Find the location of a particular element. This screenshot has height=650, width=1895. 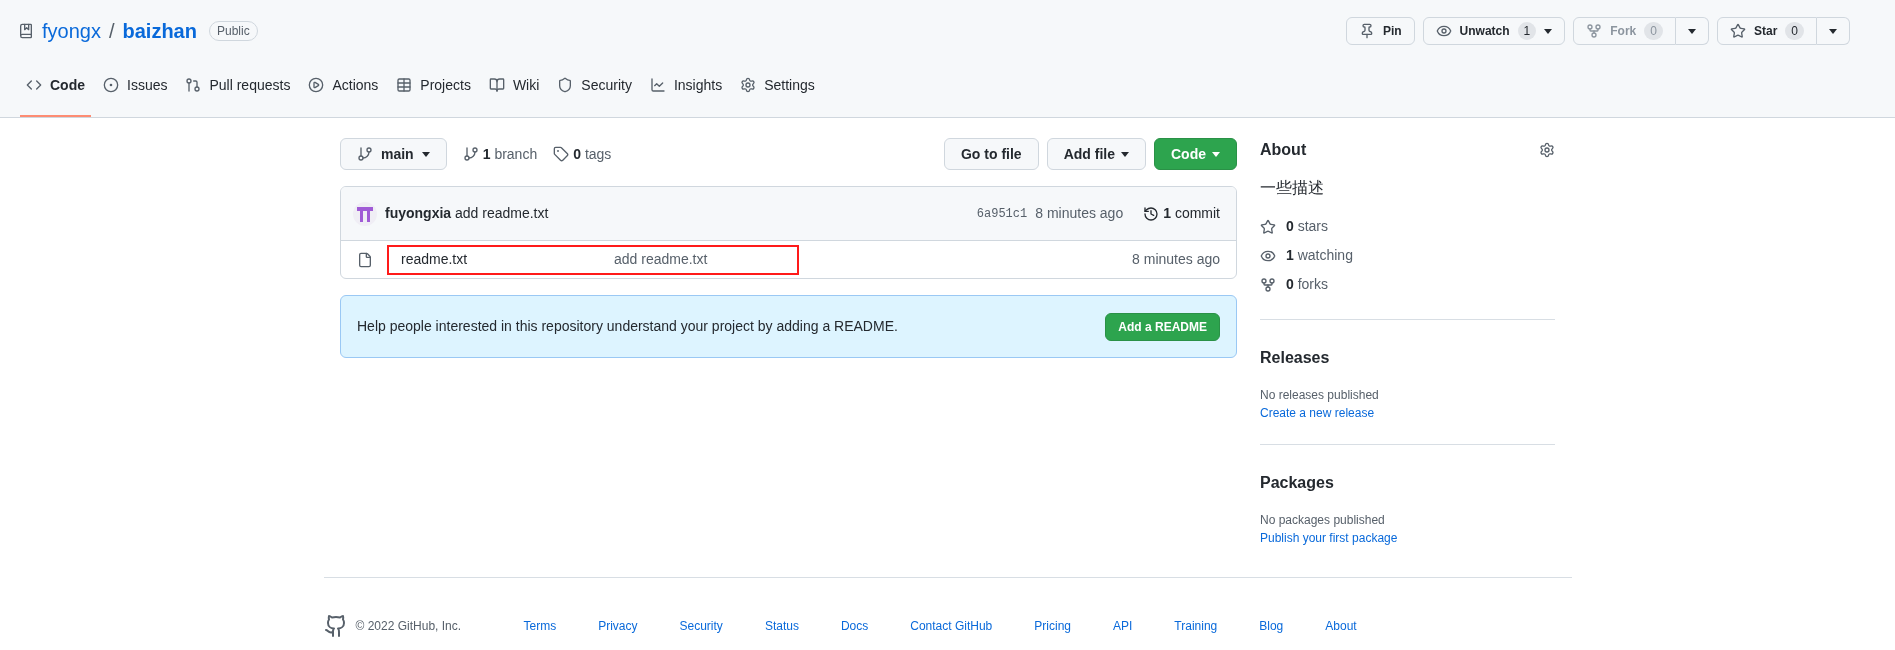

section-heading: Releases is located at coordinates (1295, 358).